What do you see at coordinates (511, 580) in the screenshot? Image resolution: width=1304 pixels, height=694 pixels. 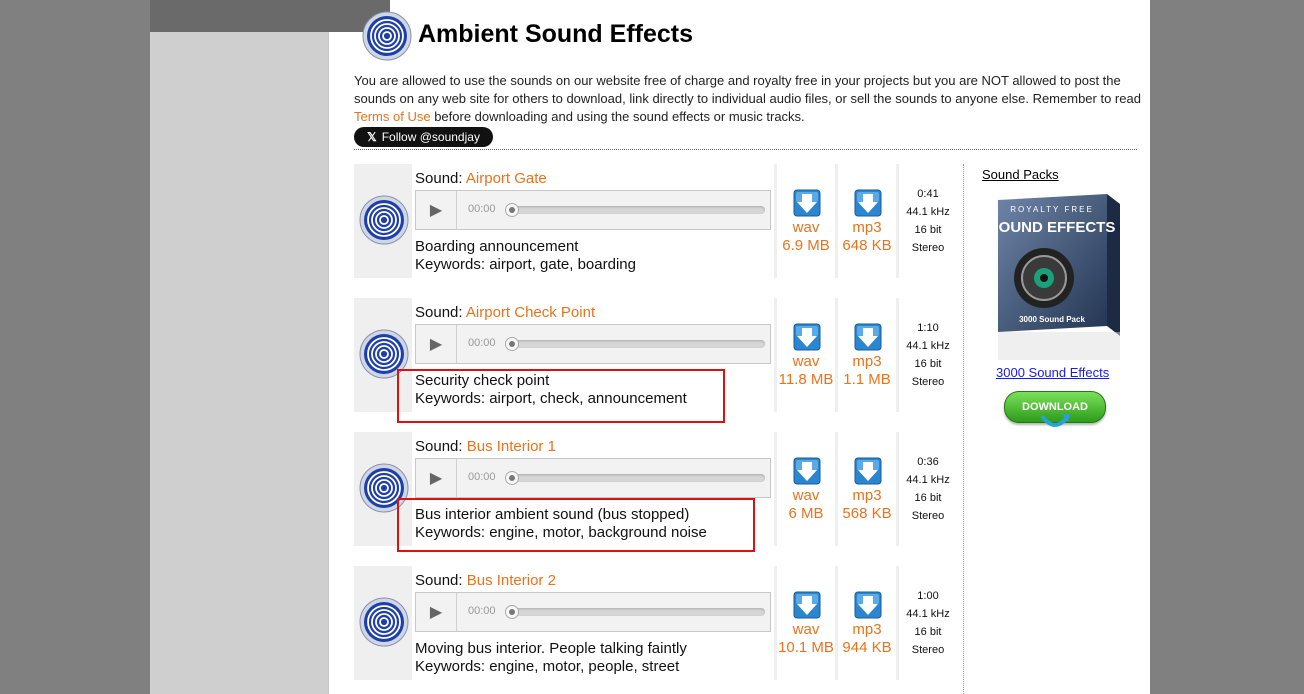 I see `sound-name-link: Bus Interior 2` at bounding box center [511, 580].